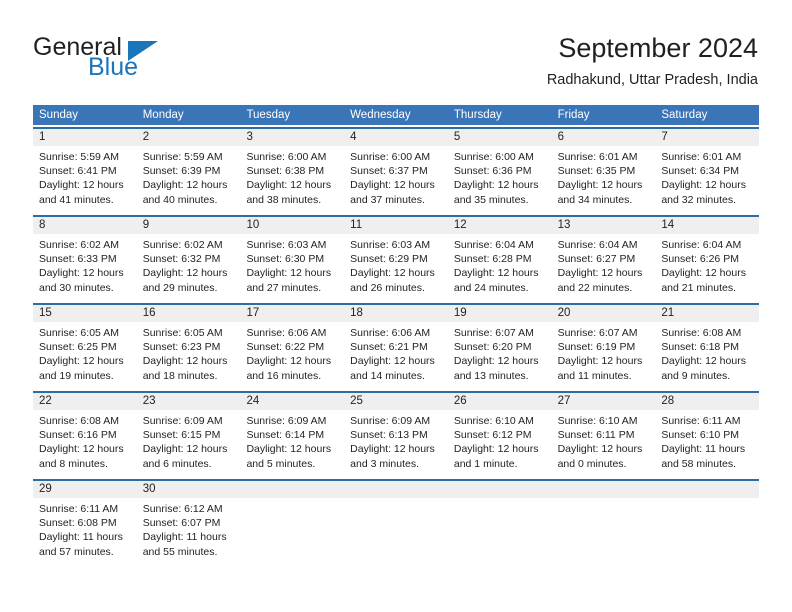  I want to click on sunrise-text: Sunrise: 6:03 AM, so click(286, 245).